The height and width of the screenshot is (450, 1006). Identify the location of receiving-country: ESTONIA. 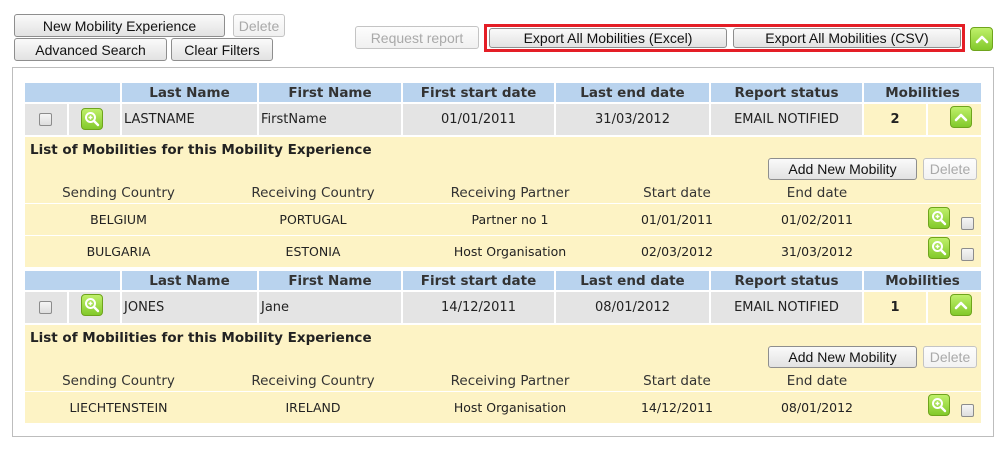
(313, 251).